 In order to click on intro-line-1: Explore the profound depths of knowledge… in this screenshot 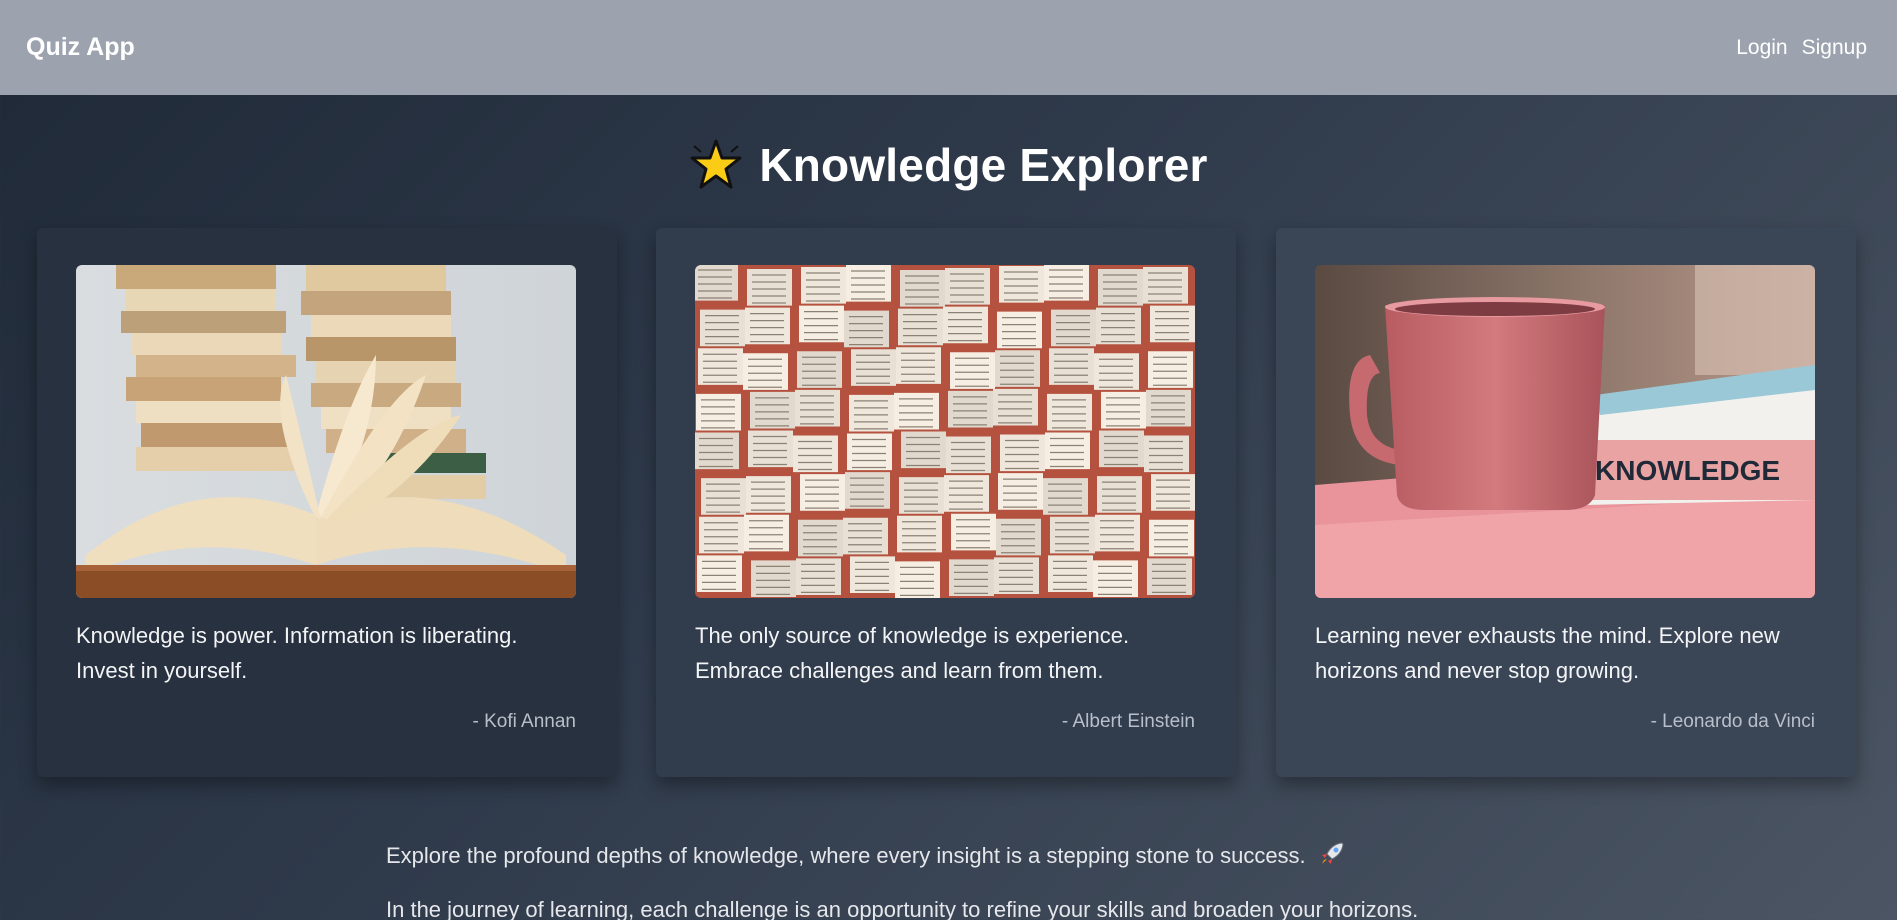, I will do `click(986, 855)`.